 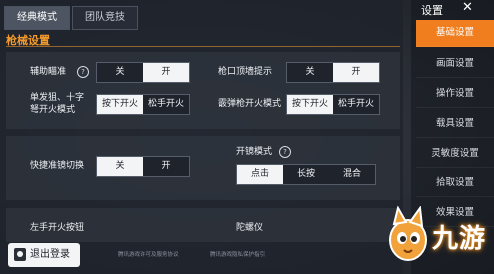 I want to click on watermark-logo: 九游, so click(x=459, y=239).